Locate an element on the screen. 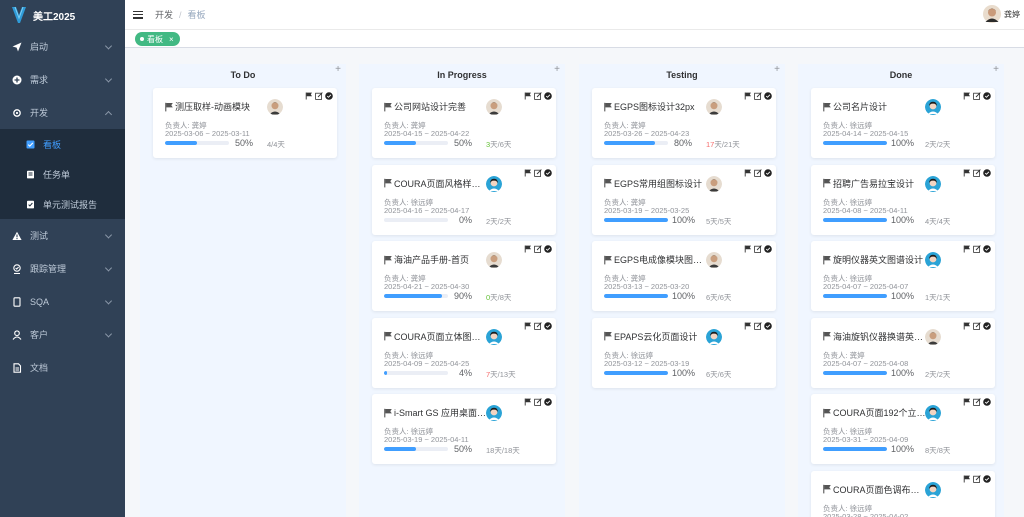 The width and height of the screenshot is (1024, 517). sidebar-subitem-task: 任务单 is located at coordinates (62, 174).